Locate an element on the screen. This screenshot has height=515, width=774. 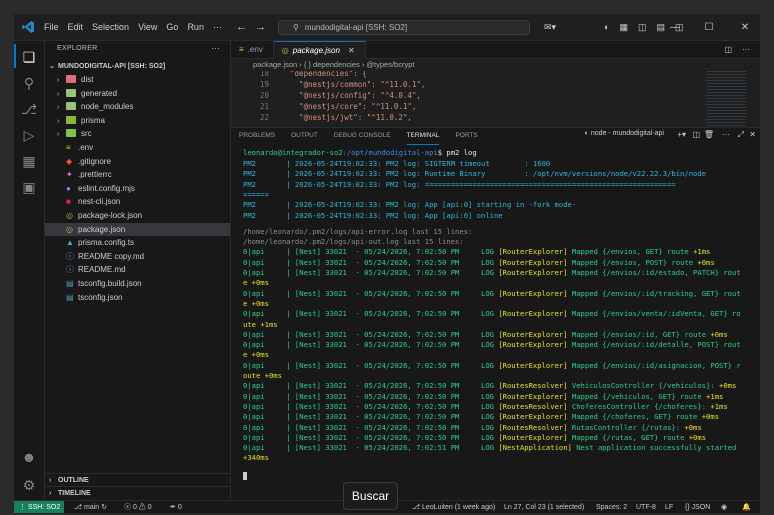
file-item: ◎ package.json is located at coordinates (137, 229).